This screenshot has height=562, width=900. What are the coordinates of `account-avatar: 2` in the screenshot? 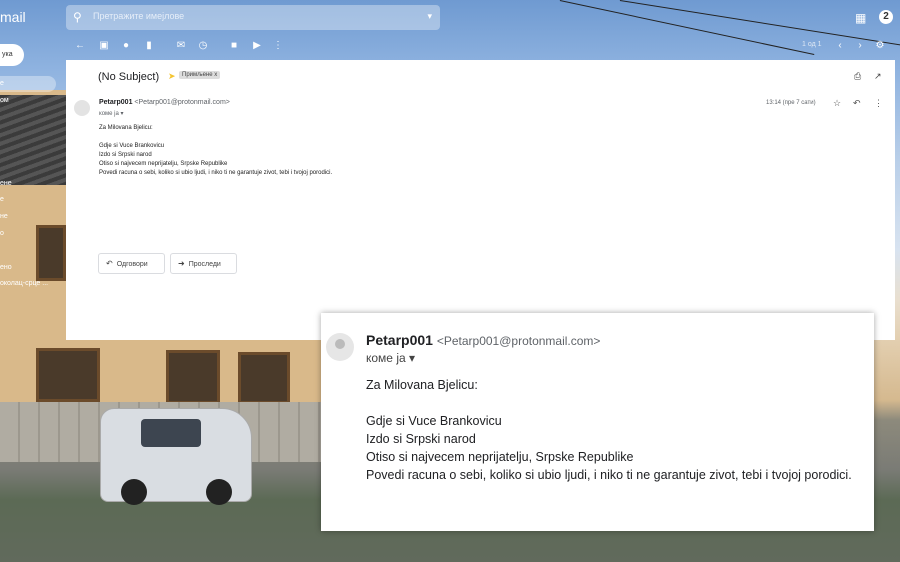 It's located at (886, 17).